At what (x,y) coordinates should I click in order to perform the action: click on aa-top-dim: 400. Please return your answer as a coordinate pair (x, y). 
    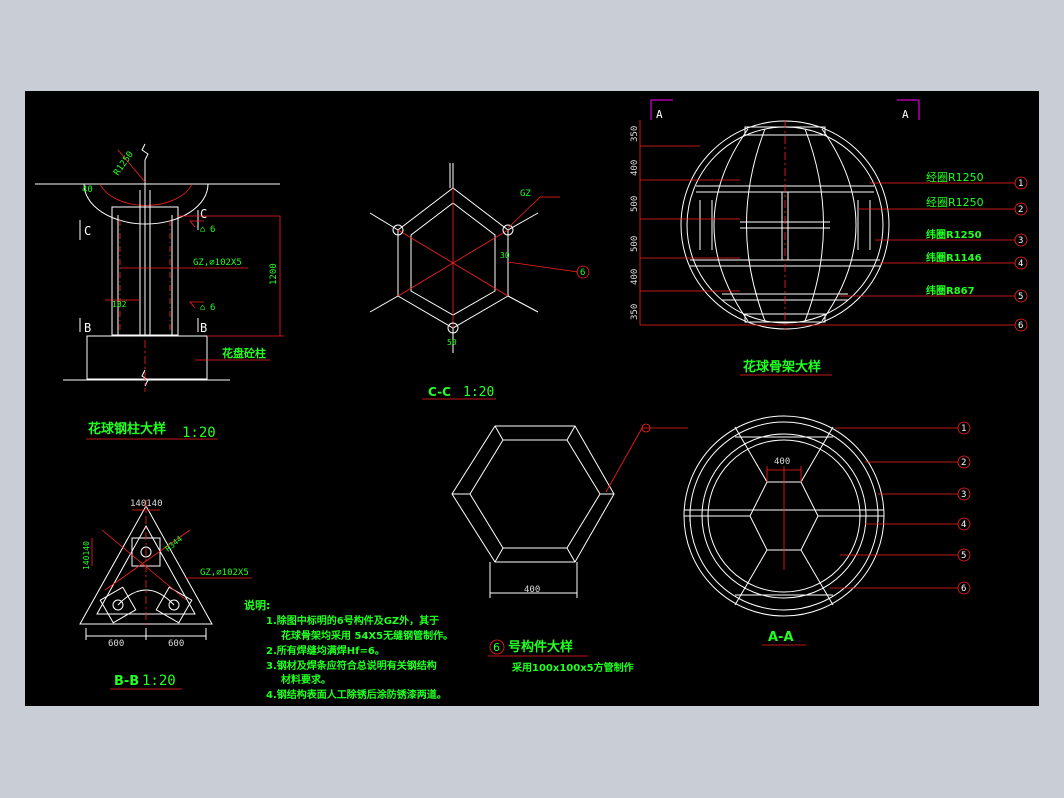
    Looking at the image, I should click on (782, 462).